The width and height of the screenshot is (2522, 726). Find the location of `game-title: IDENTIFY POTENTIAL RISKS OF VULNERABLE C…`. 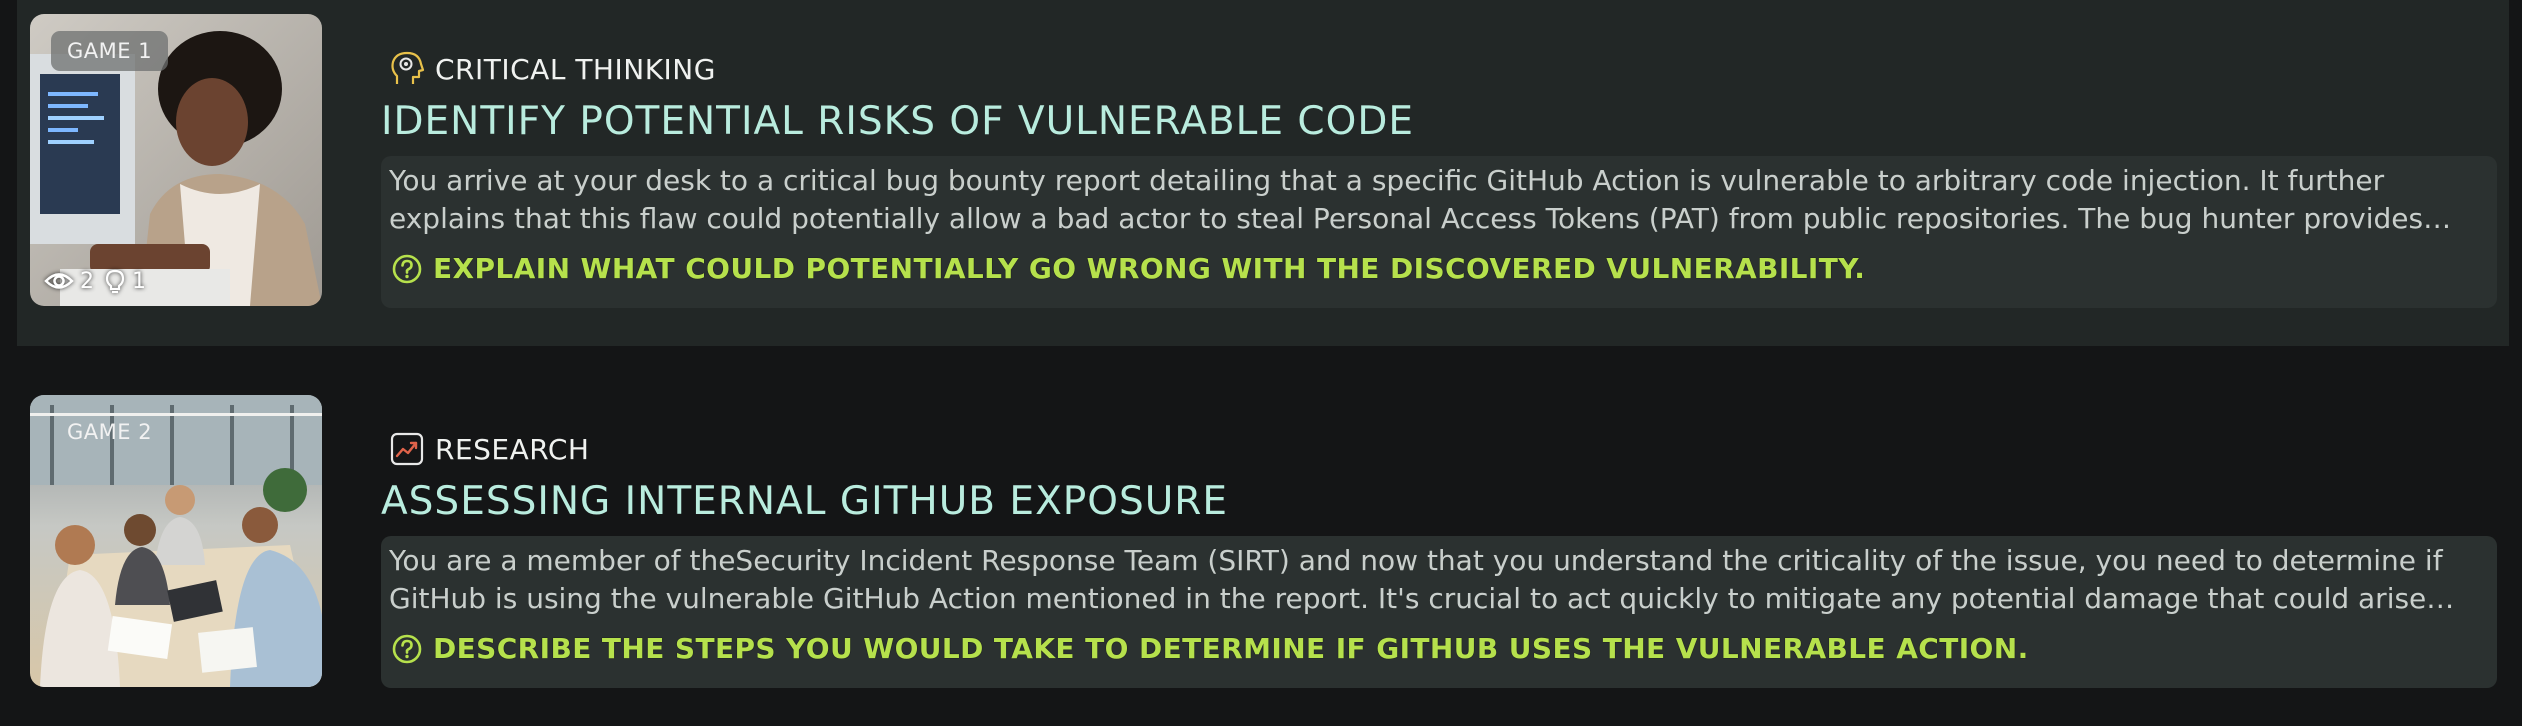

game-title: IDENTIFY POTENTIAL RISKS OF VULNERABLE C… is located at coordinates (1439, 122).